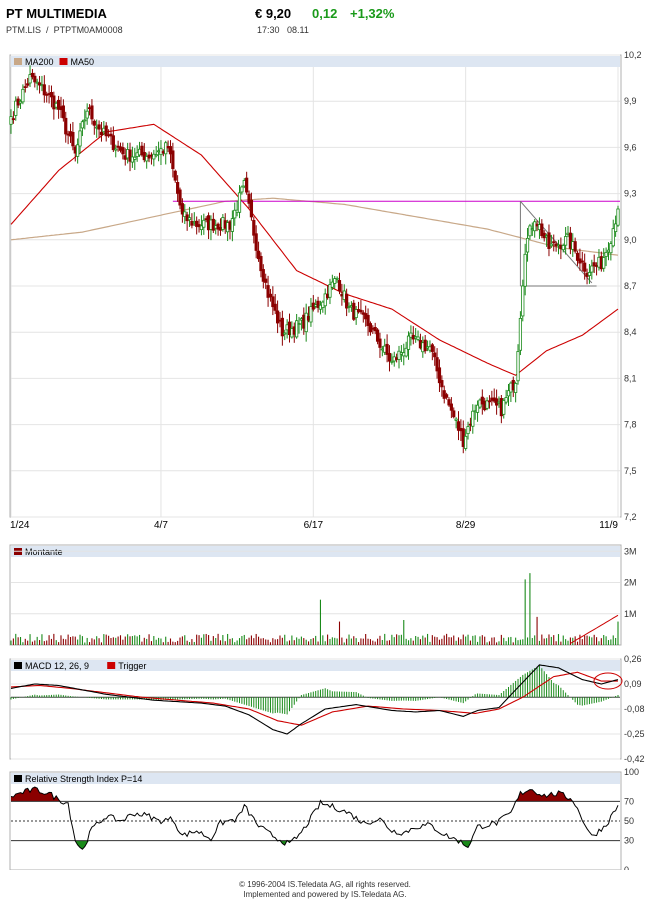  Describe the element at coordinates (630, 286) in the screenshot. I see `price-axis-label: 8,7` at that location.